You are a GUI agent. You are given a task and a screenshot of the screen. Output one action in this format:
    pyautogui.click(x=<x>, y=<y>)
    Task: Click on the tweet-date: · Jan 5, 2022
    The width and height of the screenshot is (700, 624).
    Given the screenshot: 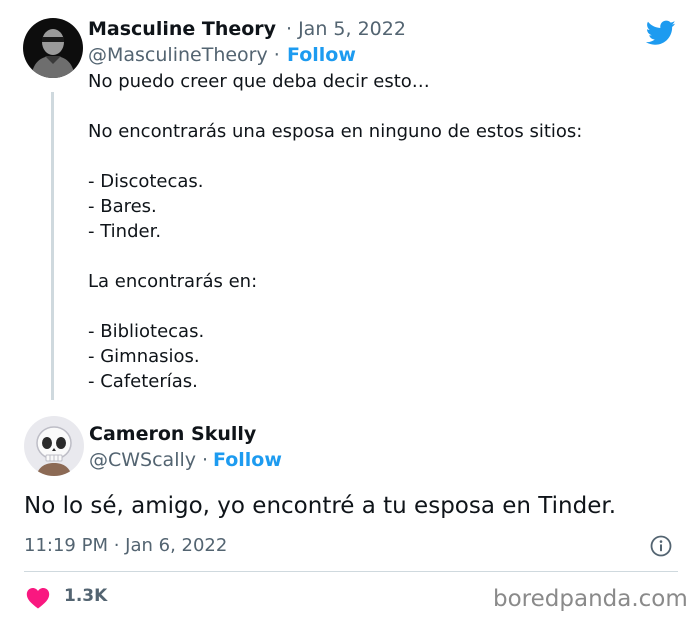 What is the action you would take?
    pyautogui.click(x=346, y=29)
    